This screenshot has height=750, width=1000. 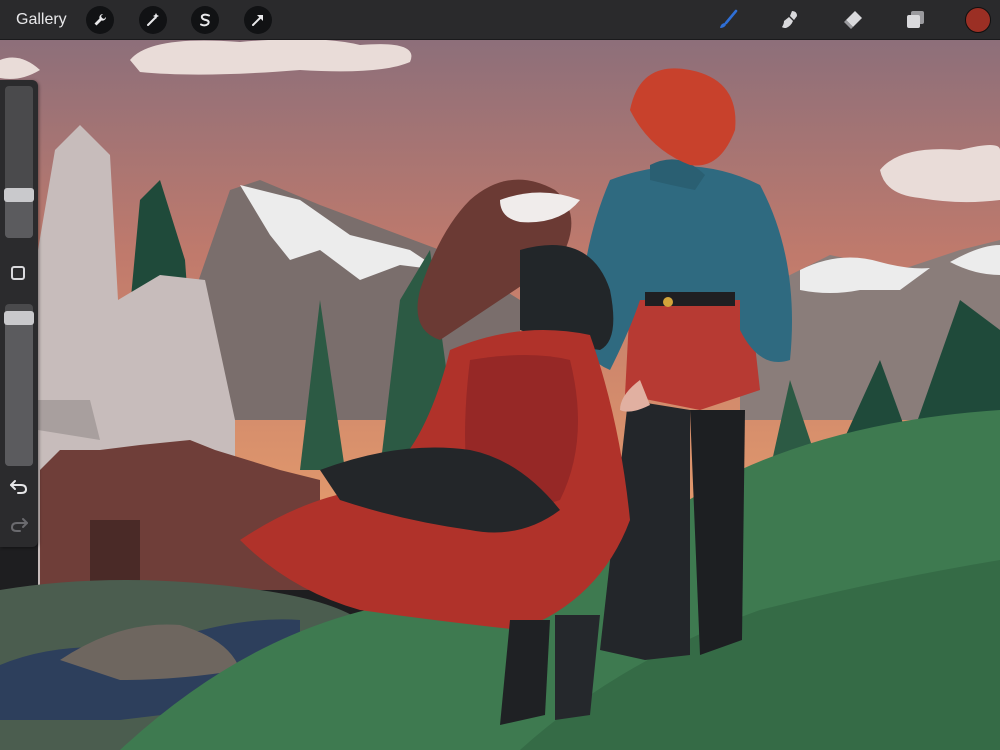 I want to click on redo-icon, so click(x=19, y=524).